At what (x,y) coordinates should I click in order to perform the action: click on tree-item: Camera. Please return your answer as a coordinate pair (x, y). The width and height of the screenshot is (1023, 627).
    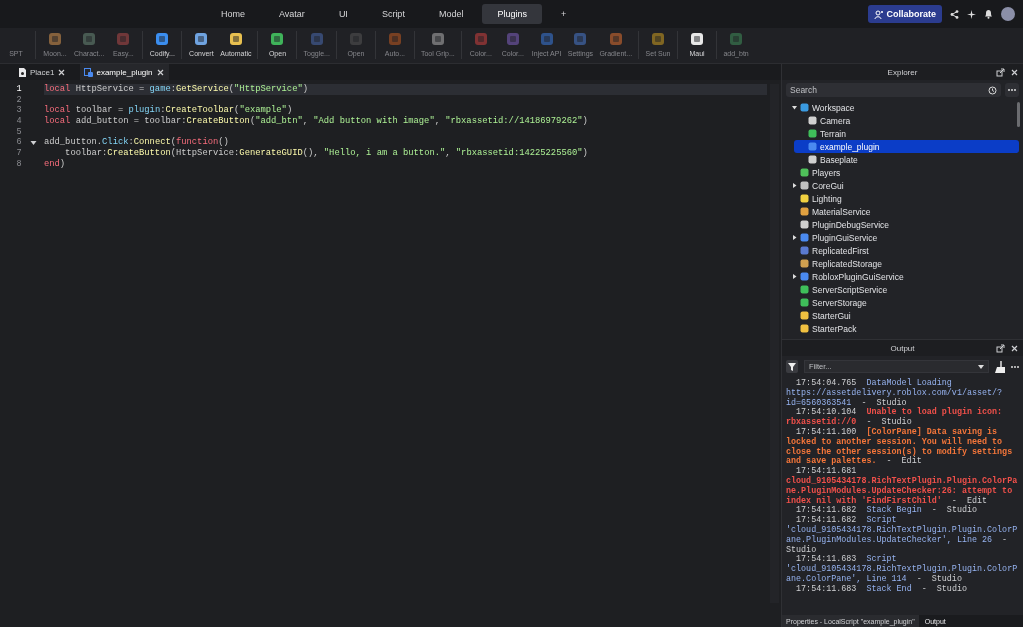
    Looking at the image, I should click on (906, 120).